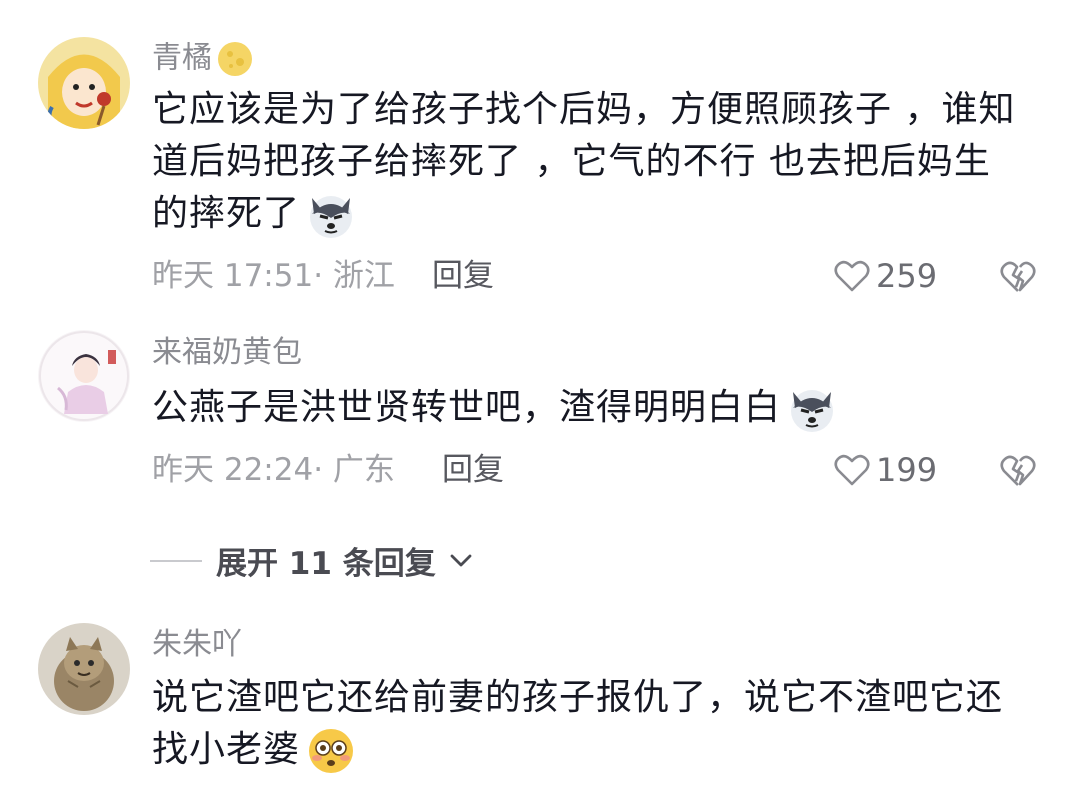 This screenshot has height=793, width=1080. Describe the element at coordinates (273, 276) in the screenshot. I see `comment-meta: 昨天 17:51· 浙江` at that location.